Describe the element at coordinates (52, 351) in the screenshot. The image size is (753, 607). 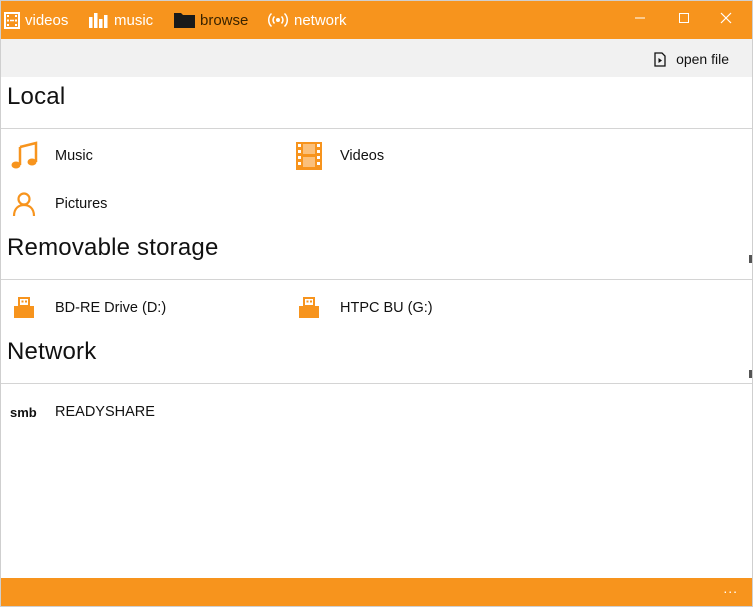
I see `section-title-network: Network` at that location.